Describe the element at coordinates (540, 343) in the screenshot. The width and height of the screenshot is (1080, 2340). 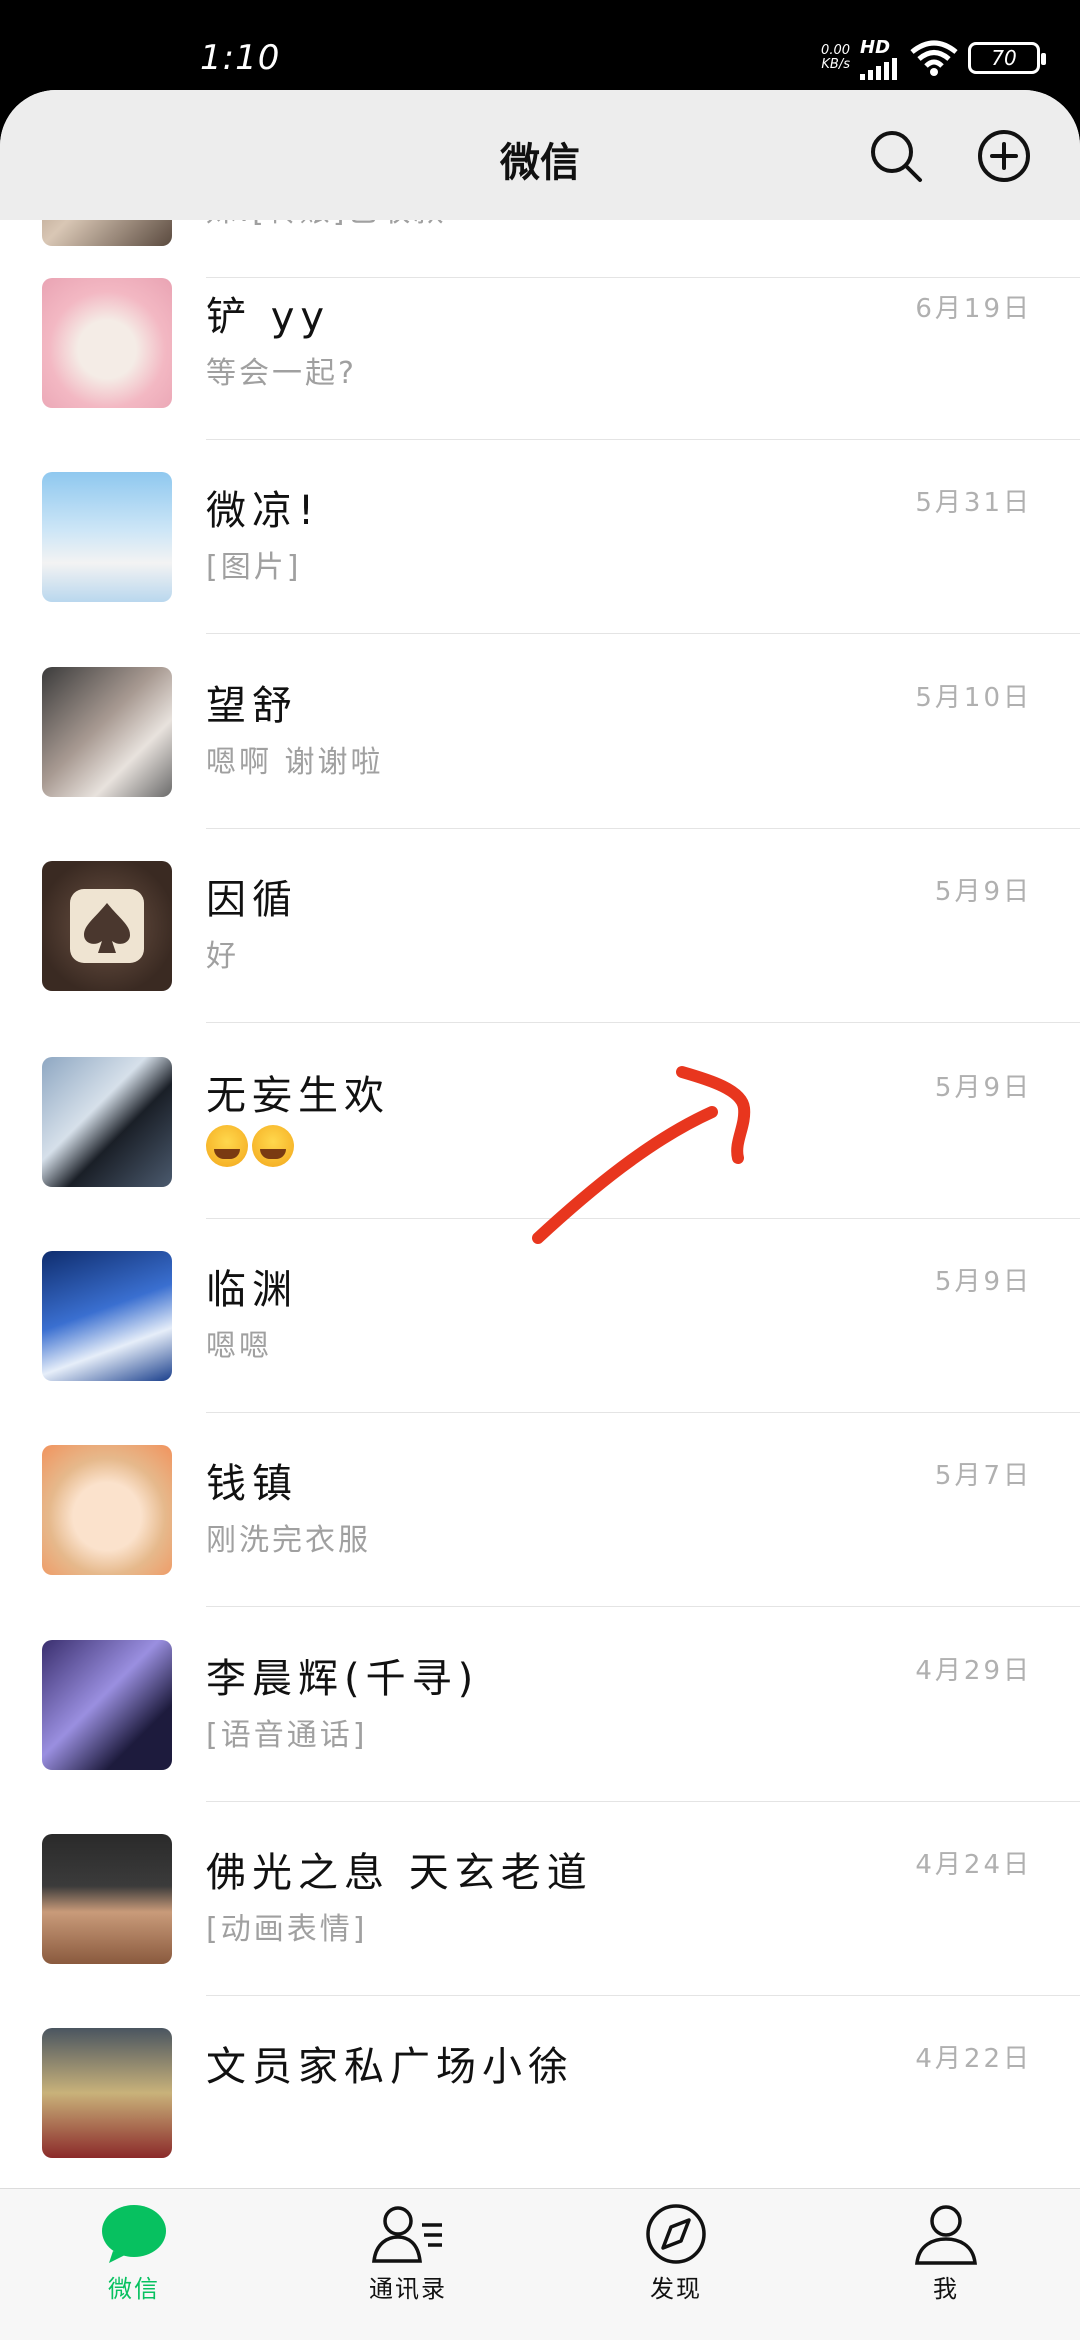
I see `chat-row: 铲 yy 等会一起? 6月19日` at that location.